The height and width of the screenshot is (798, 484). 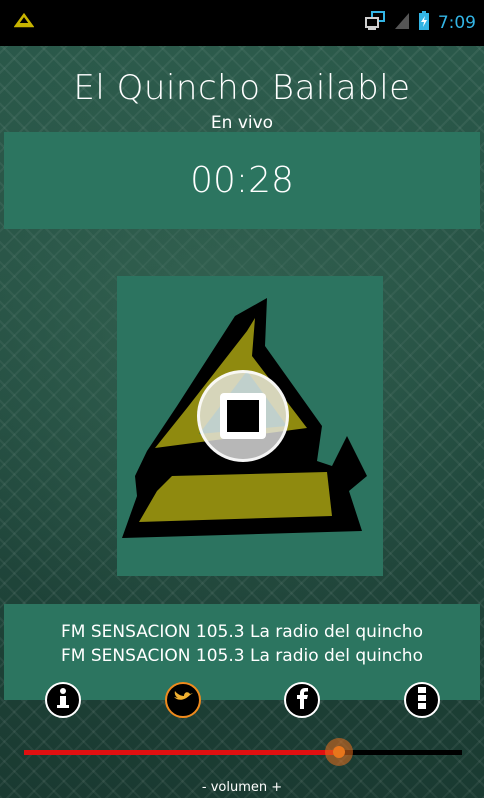 I want to click on timer-panel: 00:28, so click(x=242, y=180).